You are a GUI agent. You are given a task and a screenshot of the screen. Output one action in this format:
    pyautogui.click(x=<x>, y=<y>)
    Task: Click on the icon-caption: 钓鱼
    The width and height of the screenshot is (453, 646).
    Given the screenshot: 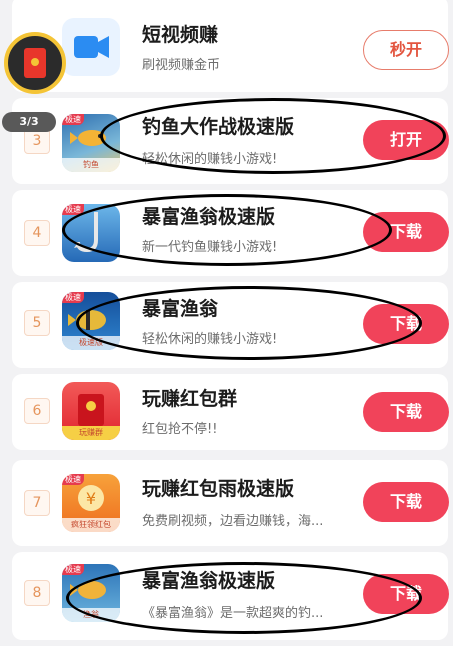 What is the action you would take?
    pyautogui.click(x=91, y=165)
    